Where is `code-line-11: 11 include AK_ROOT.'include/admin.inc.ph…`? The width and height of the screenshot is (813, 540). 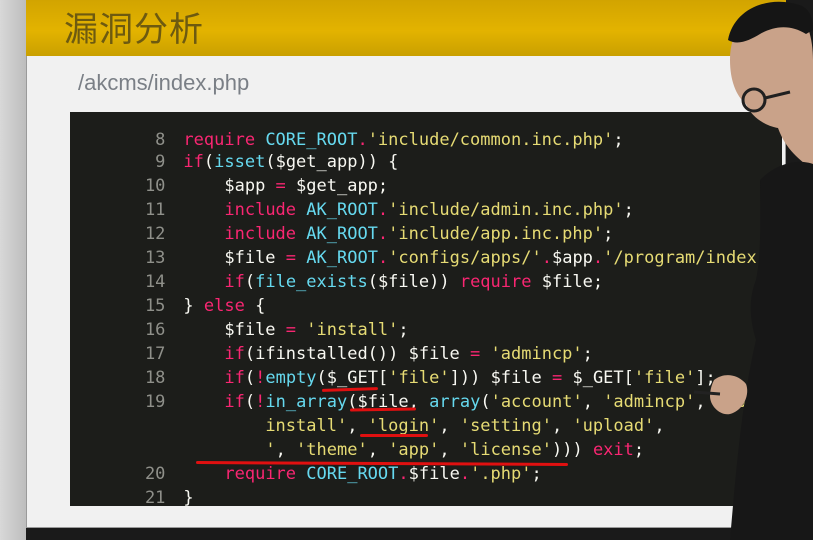 code-line-11: 11 include AK_ROOT.'include/admin.inc.ph… is located at coordinates (389, 210).